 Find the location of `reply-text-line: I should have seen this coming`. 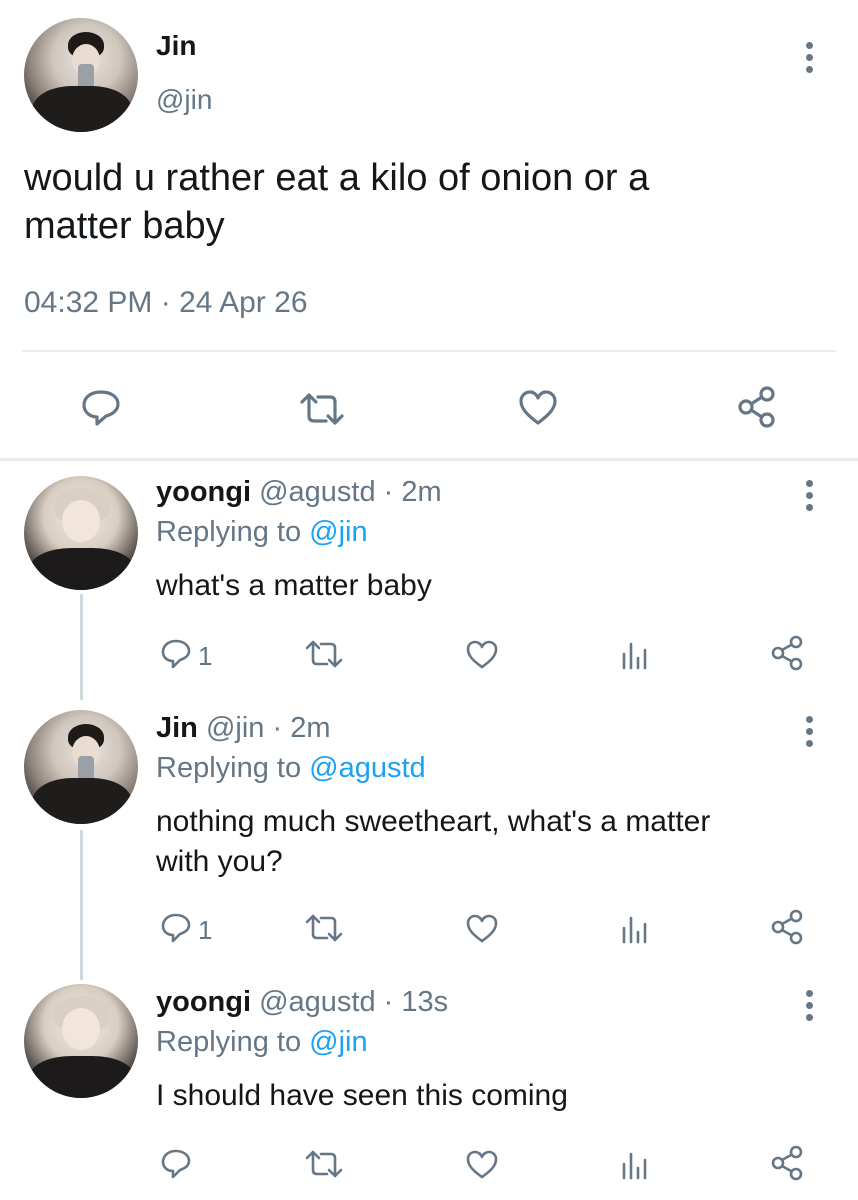

reply-text-line: I should have seen this coming is located at coordinates (362, 1095).